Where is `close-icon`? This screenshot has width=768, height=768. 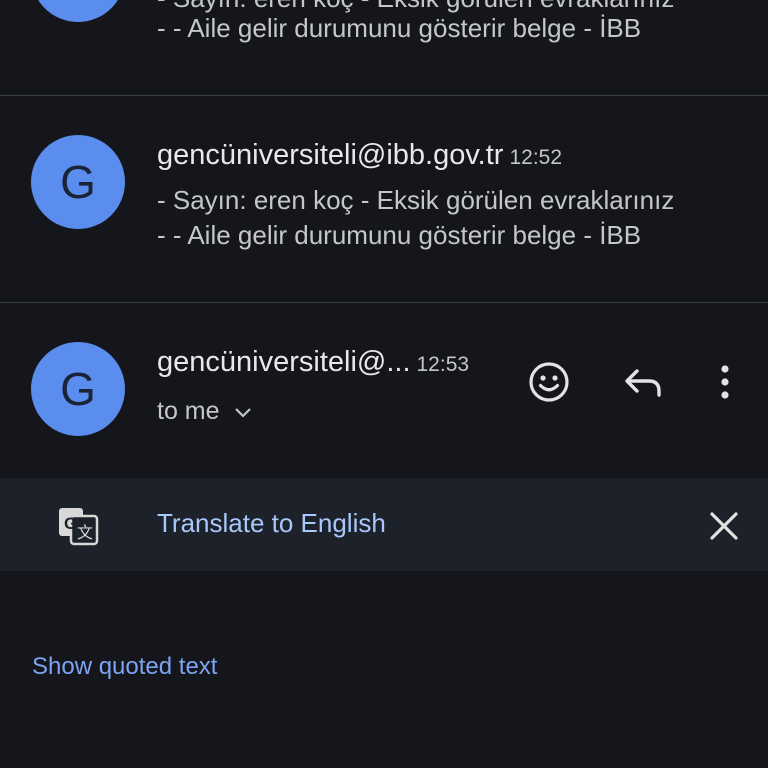
close-icon is located at coordinates (724, 526).